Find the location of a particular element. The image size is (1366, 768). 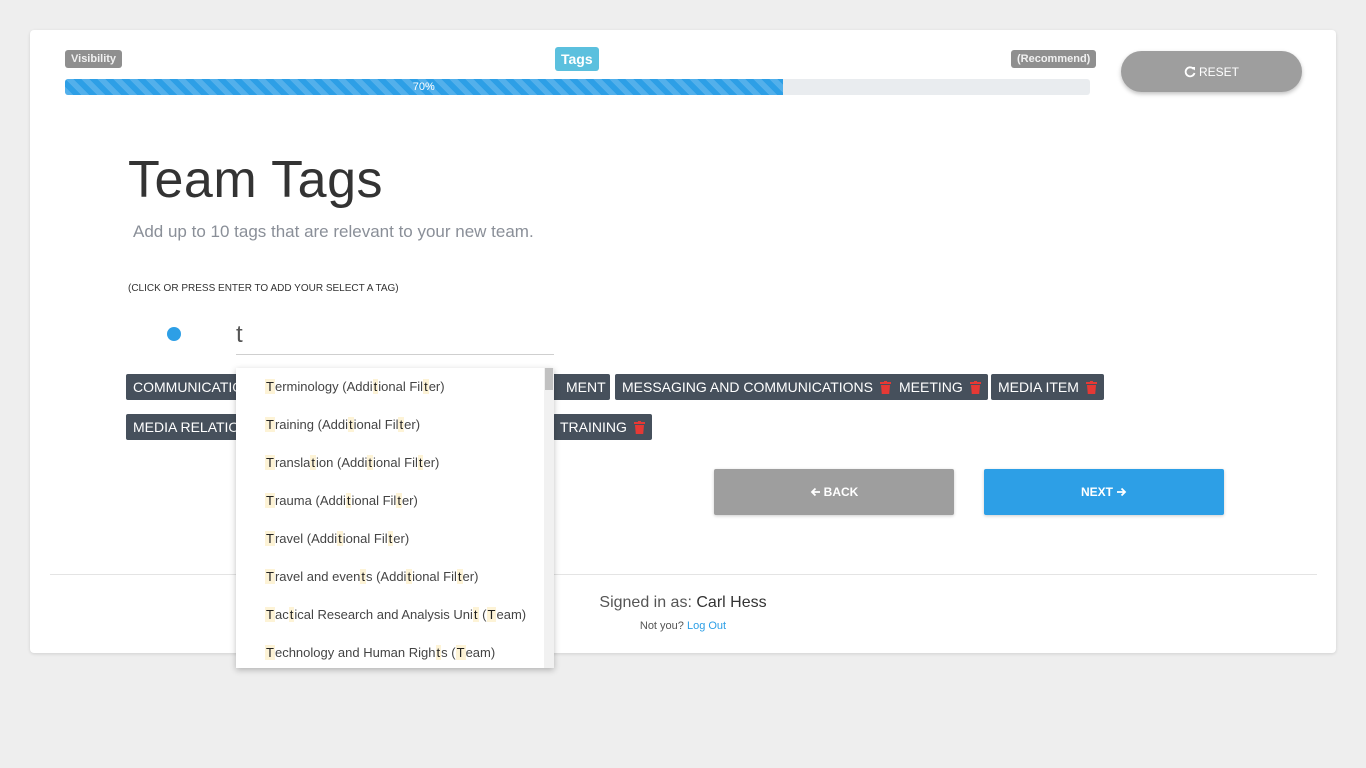

tag-label: MEETING is located at coordinates (931, 387).